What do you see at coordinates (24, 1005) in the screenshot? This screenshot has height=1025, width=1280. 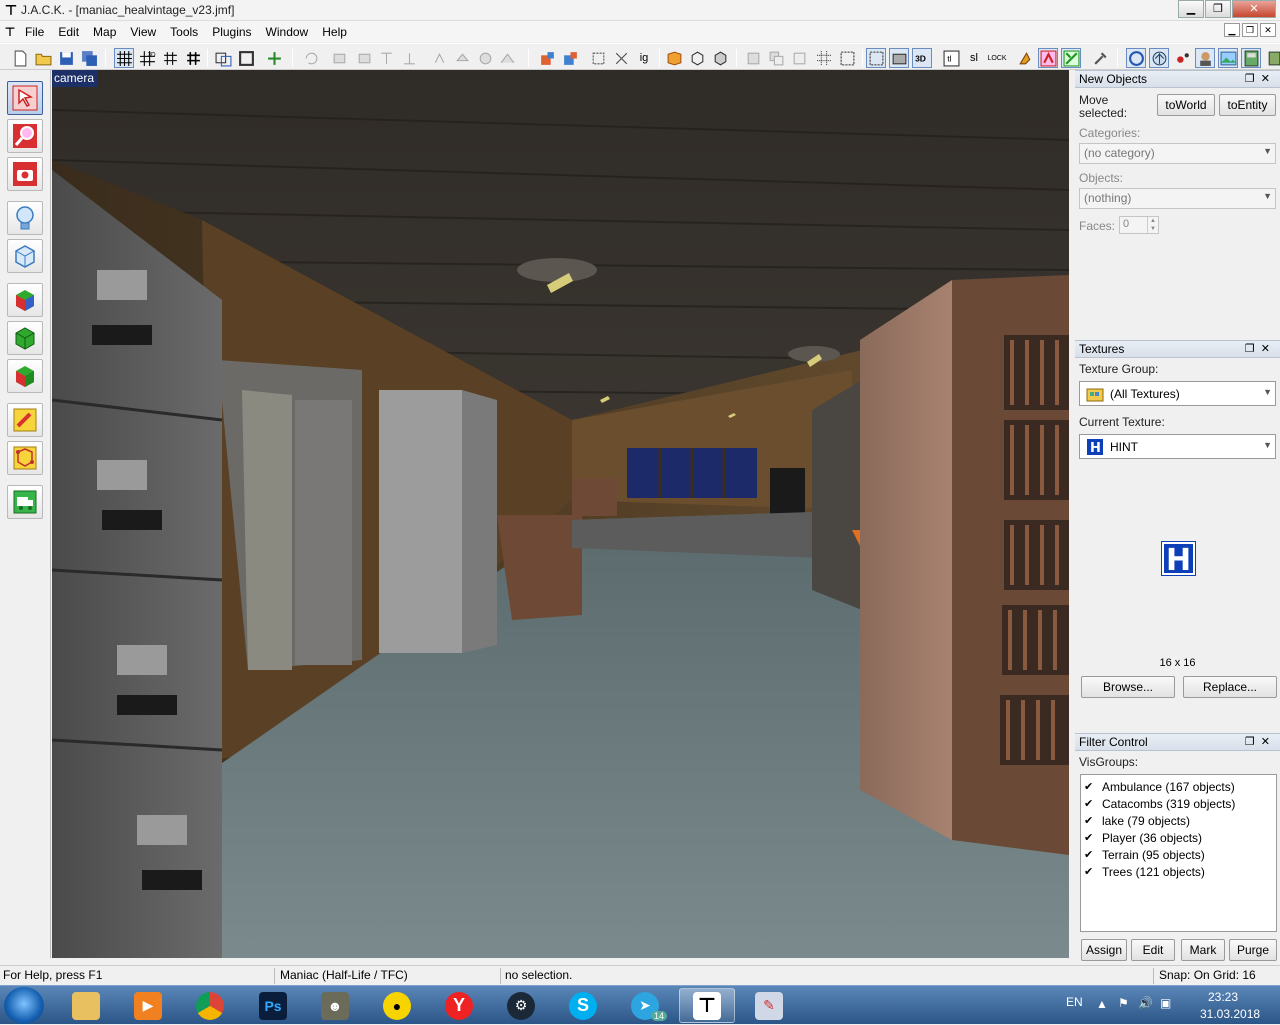 I see `start-button` at bounding box center [24, 1005].